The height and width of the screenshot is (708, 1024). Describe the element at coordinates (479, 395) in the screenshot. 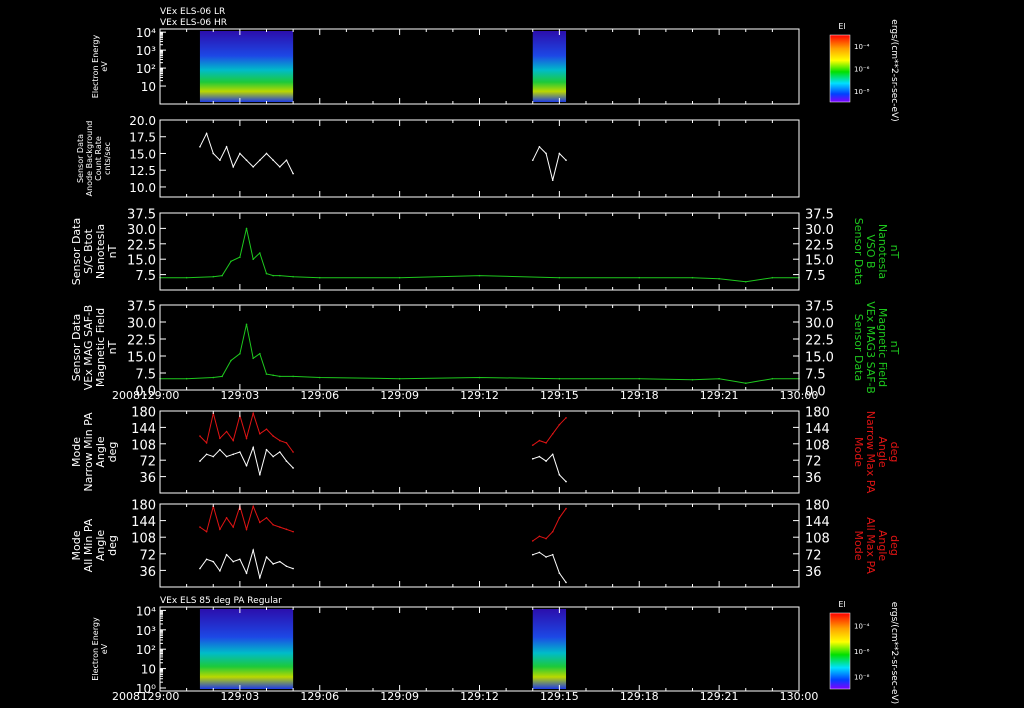

I see `x-tick-label: 129:12` at that location.